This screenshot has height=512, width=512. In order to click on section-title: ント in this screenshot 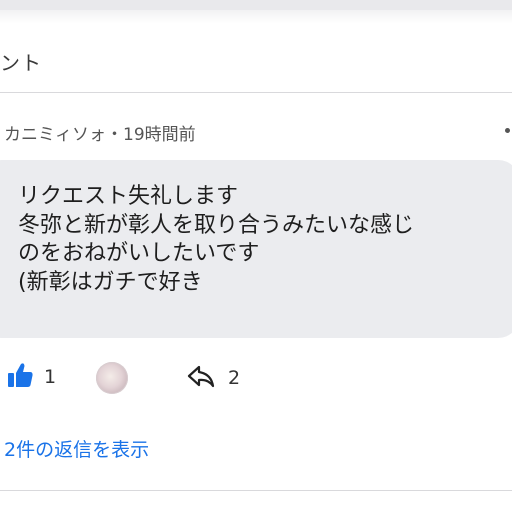, I will do `click(21, 63)`.